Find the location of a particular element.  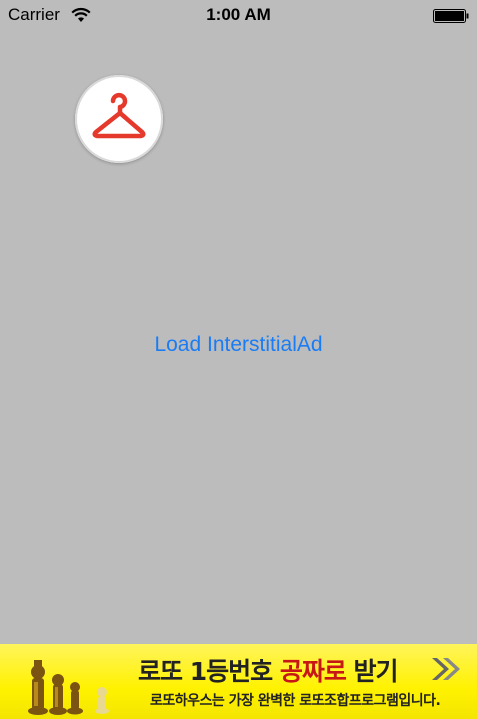

banner-title: 로또 1등번호 공짜로 받기 is located at coordinates (268, 670).